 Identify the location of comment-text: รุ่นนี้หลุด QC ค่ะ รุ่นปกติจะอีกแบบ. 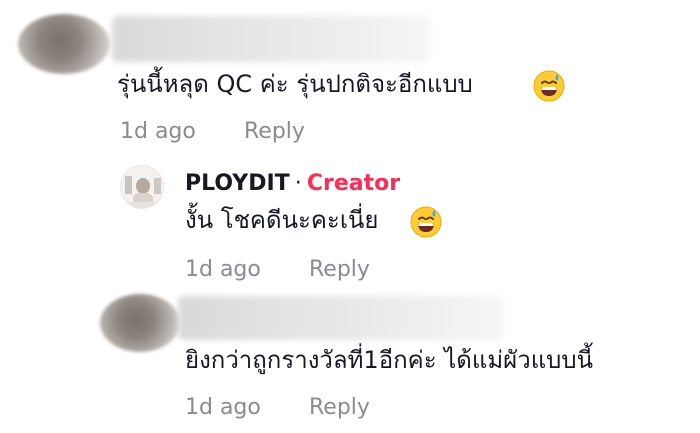
(295, 84).